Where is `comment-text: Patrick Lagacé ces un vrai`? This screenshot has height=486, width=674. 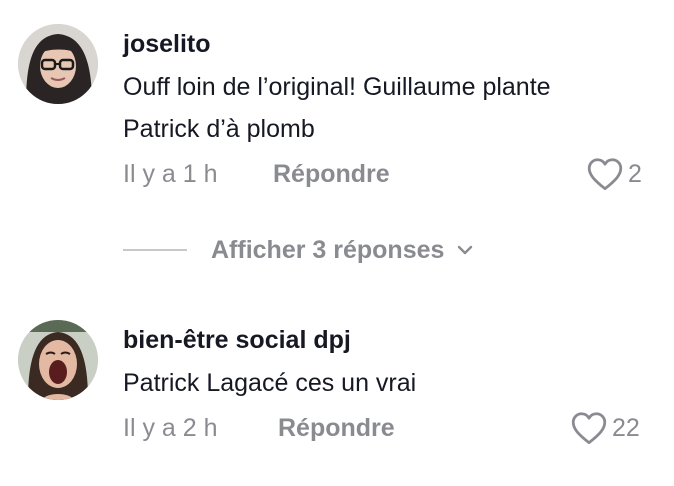 comment-text: Patrick Lagacé ces un vrai is located at coordinates (383, 383).